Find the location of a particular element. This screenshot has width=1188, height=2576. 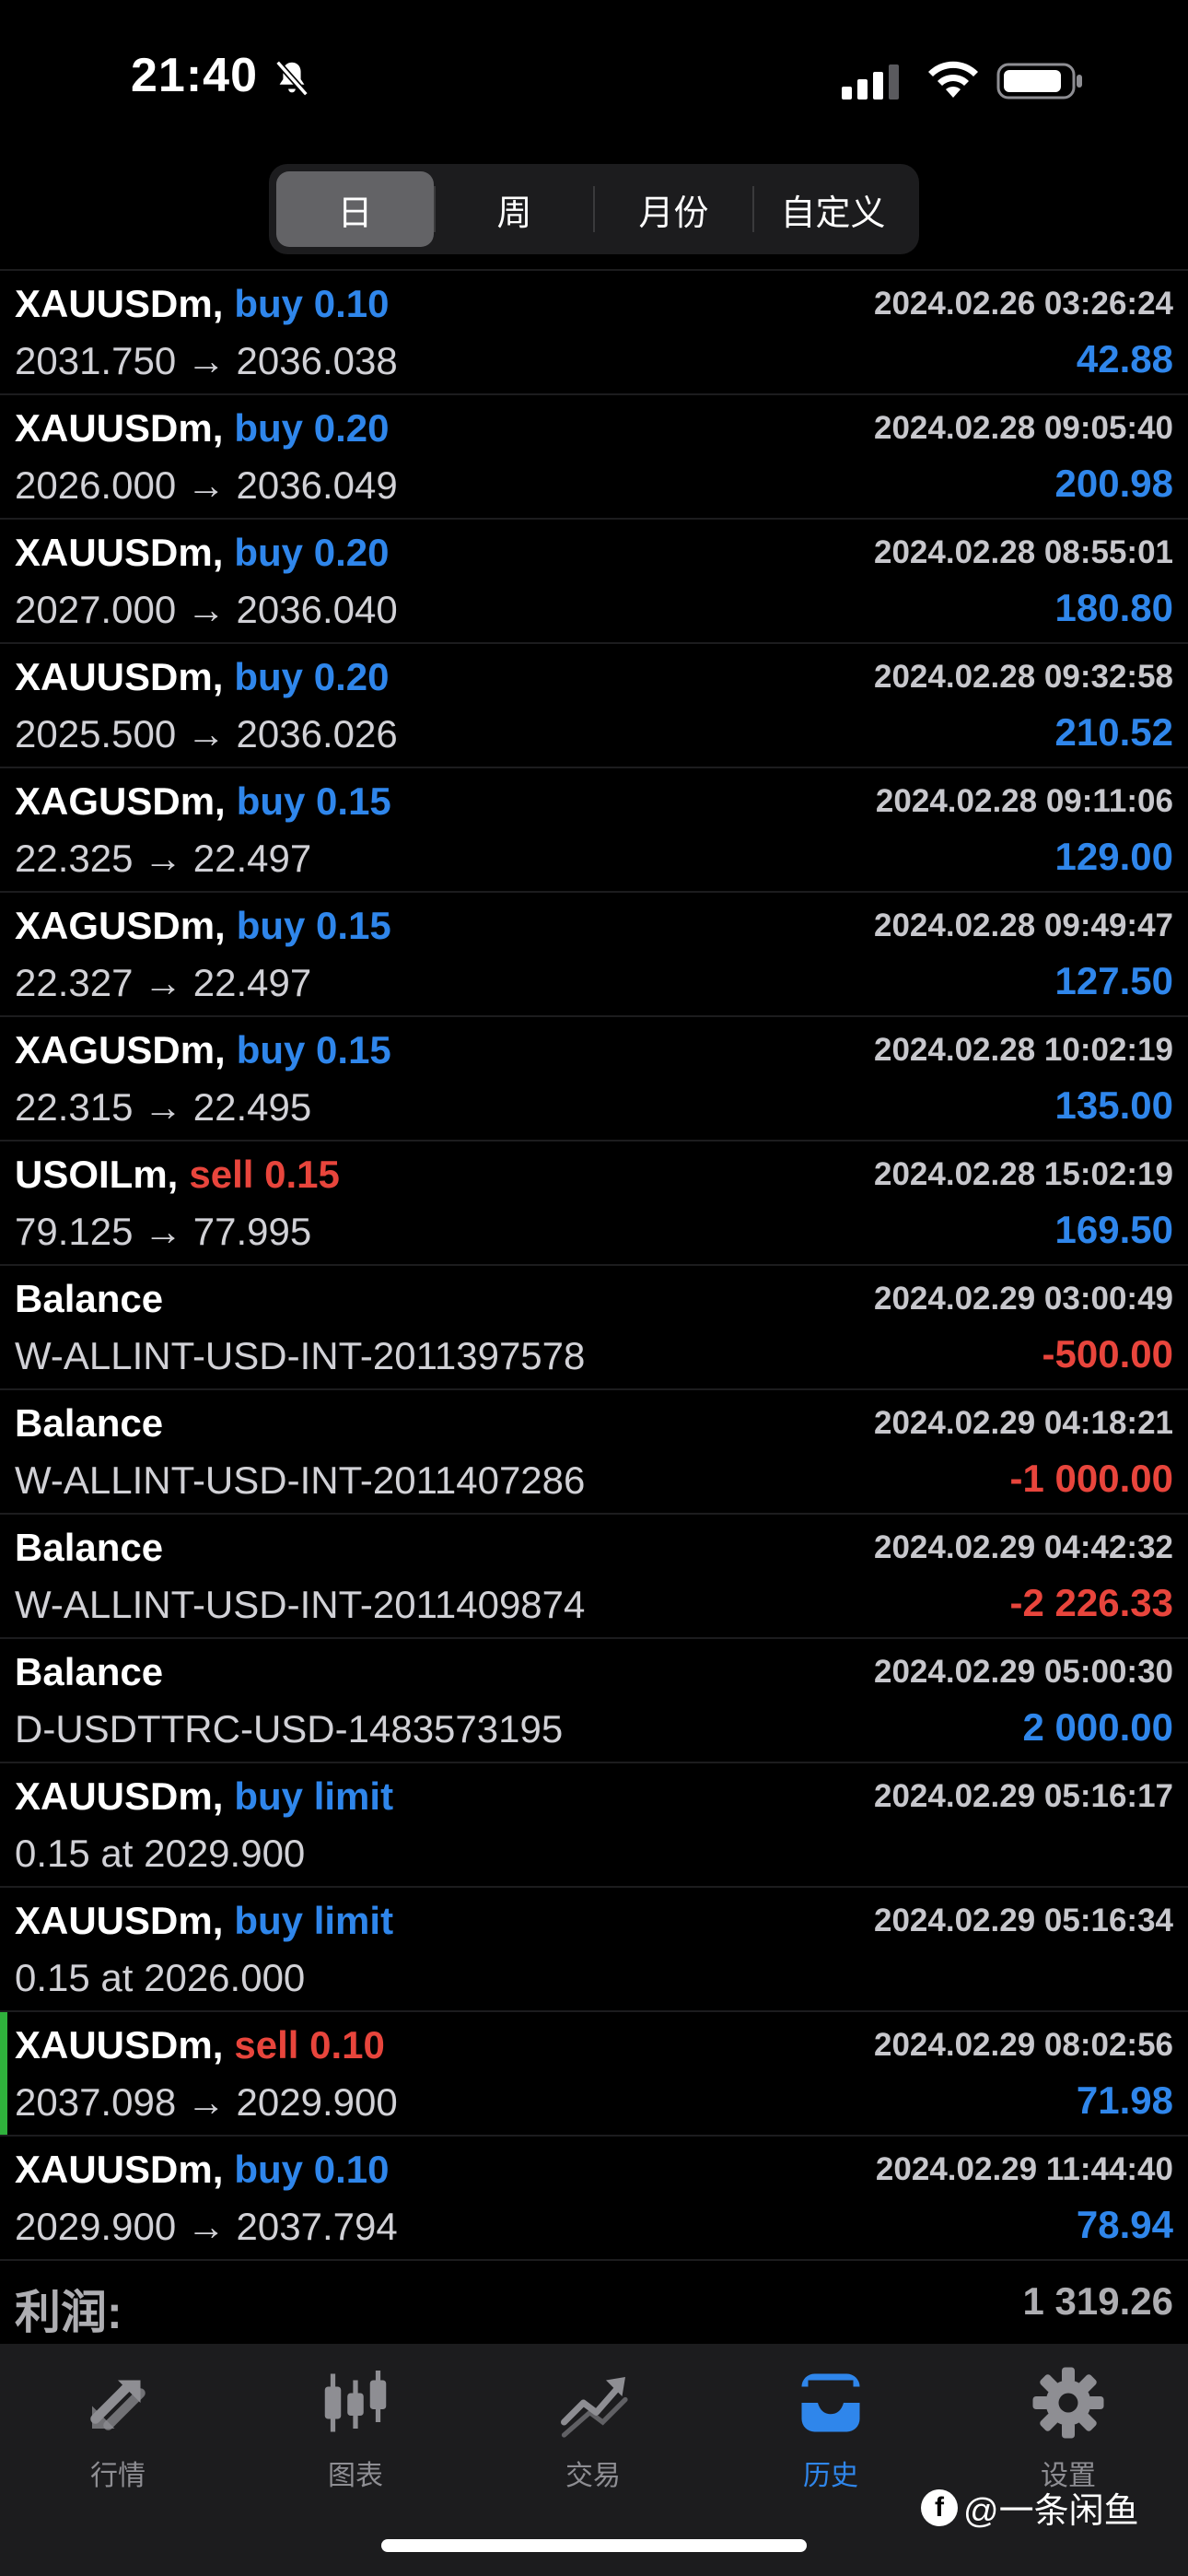

record-datetime: 2024.02.29 08:02:56 is located at coordinates (1023, 2045).